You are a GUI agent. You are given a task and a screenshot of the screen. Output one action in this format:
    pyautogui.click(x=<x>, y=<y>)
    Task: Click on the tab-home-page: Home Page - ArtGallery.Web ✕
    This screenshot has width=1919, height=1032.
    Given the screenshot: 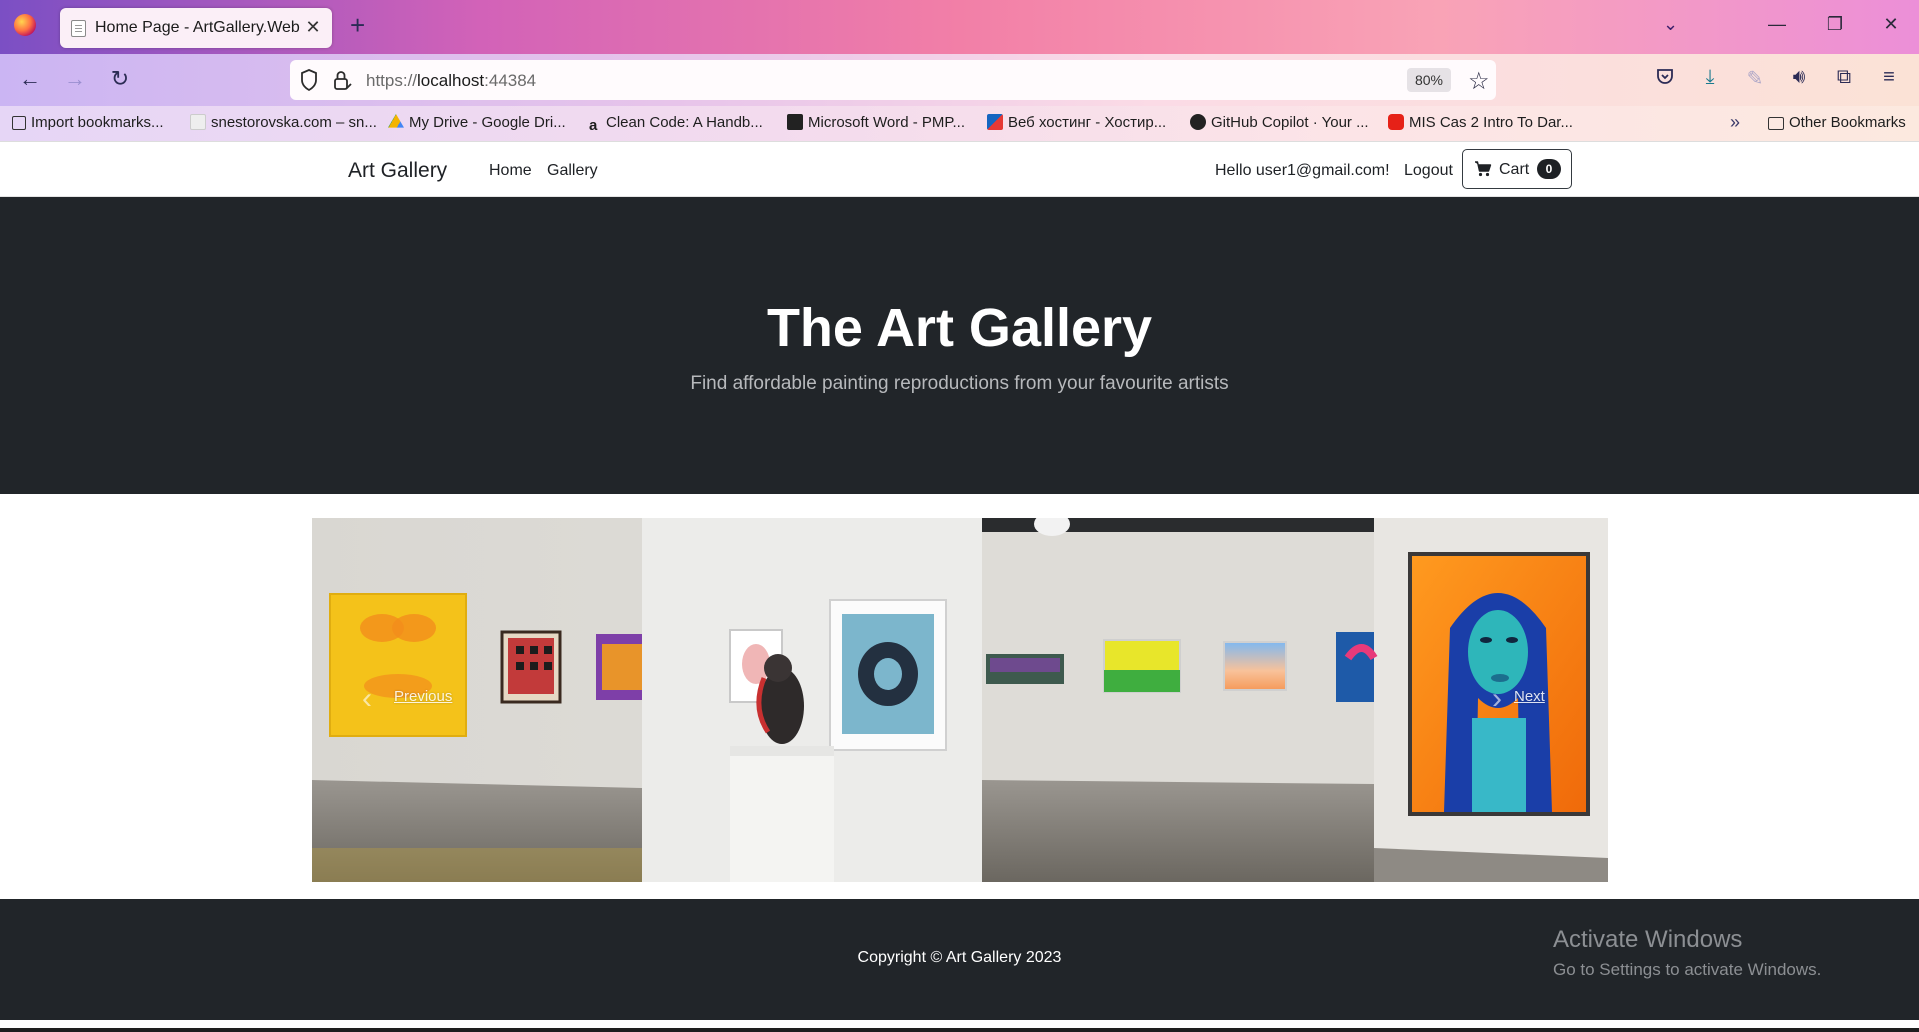 What is the action you would take?
    pyautogui.click(x=196, y=28)
    